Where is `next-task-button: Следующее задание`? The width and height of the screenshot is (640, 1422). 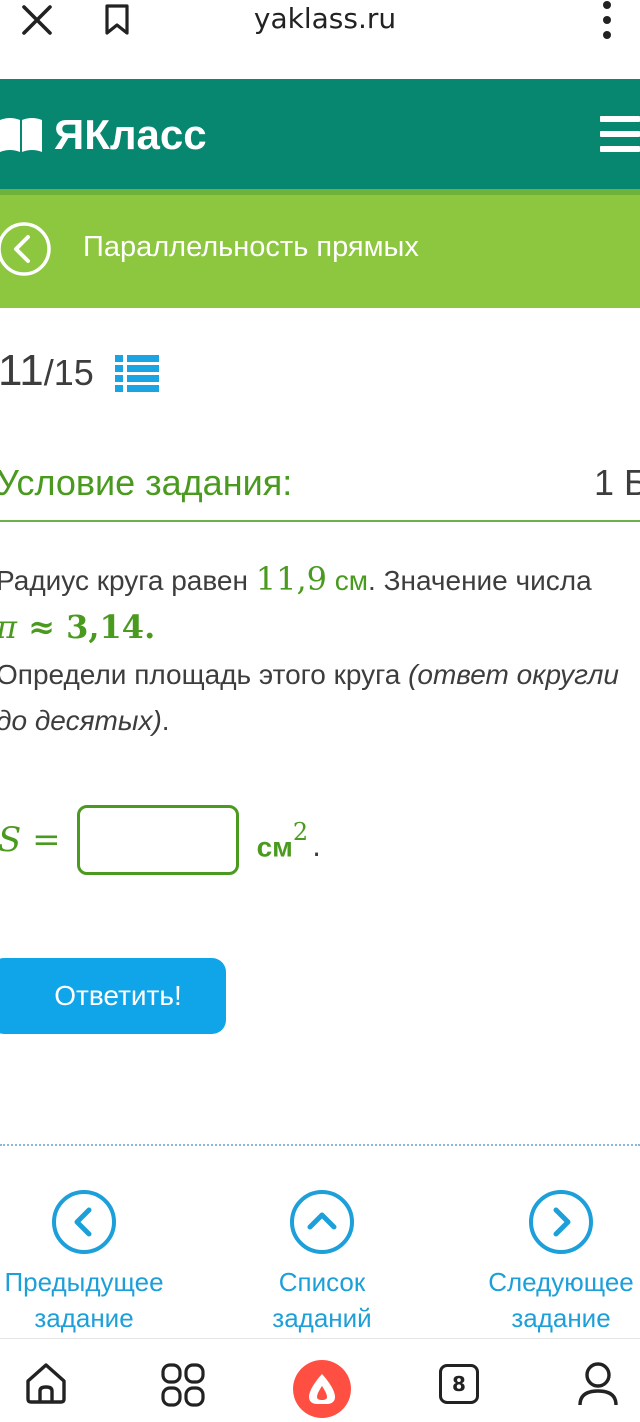 next-task-button: Следующее задание is located at coordinates (550, 1262).